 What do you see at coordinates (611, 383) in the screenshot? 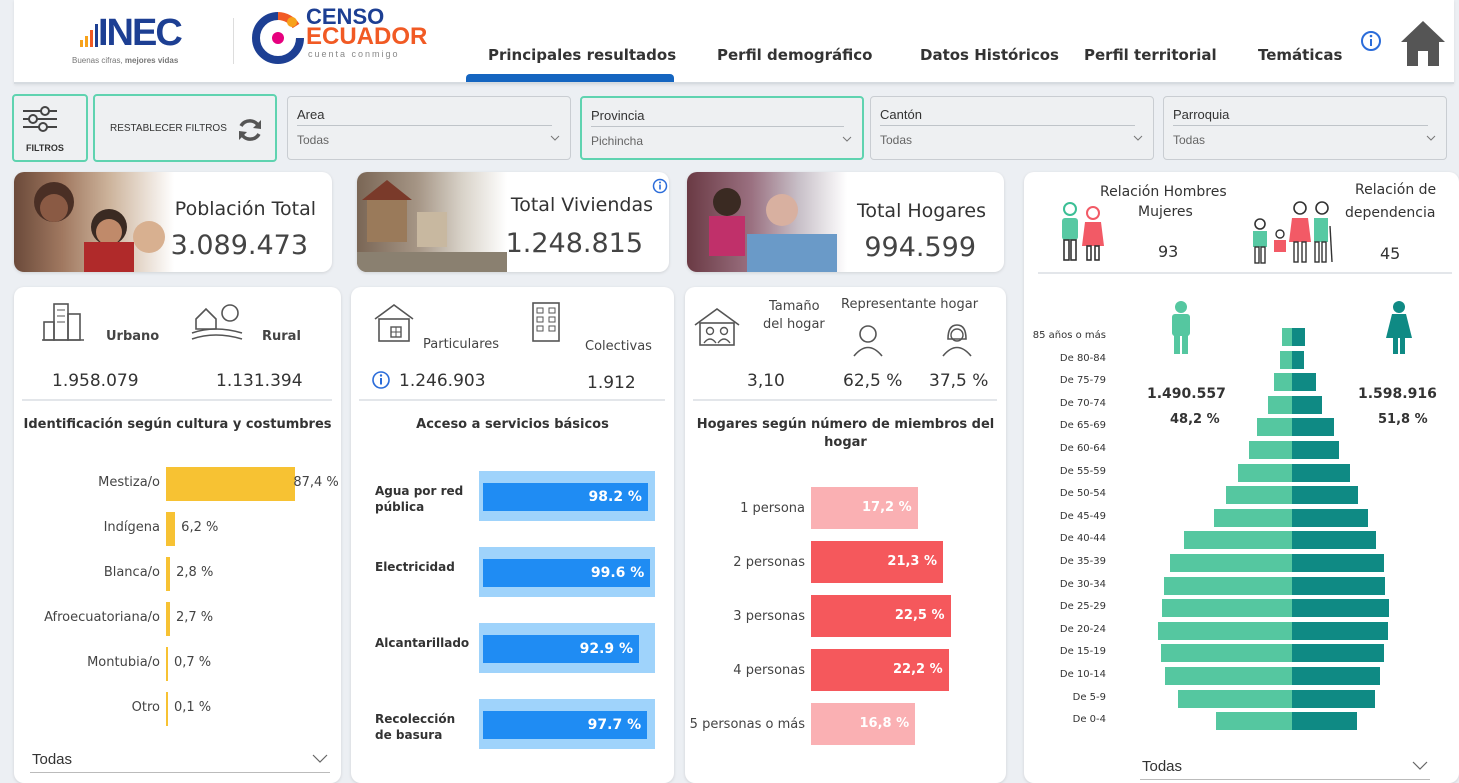
I see `colectivas-value: 1.912` at bounding box center [611, 383].